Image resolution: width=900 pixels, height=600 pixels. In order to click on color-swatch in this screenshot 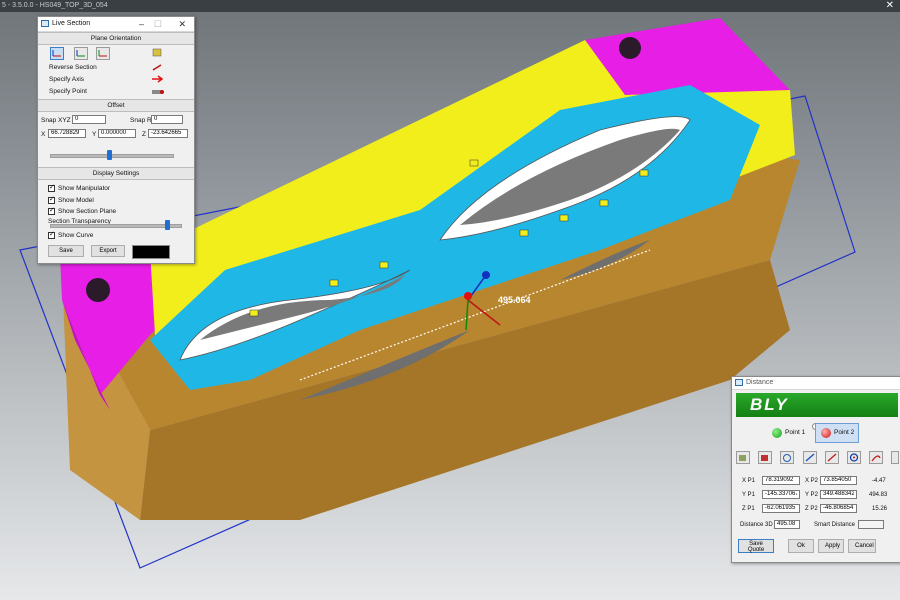, I will do `click(151, 252)`.